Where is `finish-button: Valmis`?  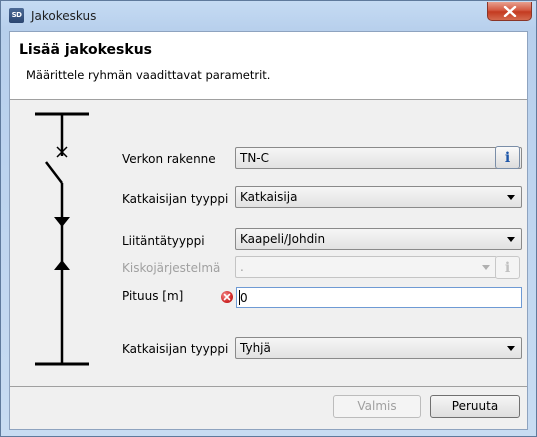 finish-button: Valmis is located at coordinates (377, 406).